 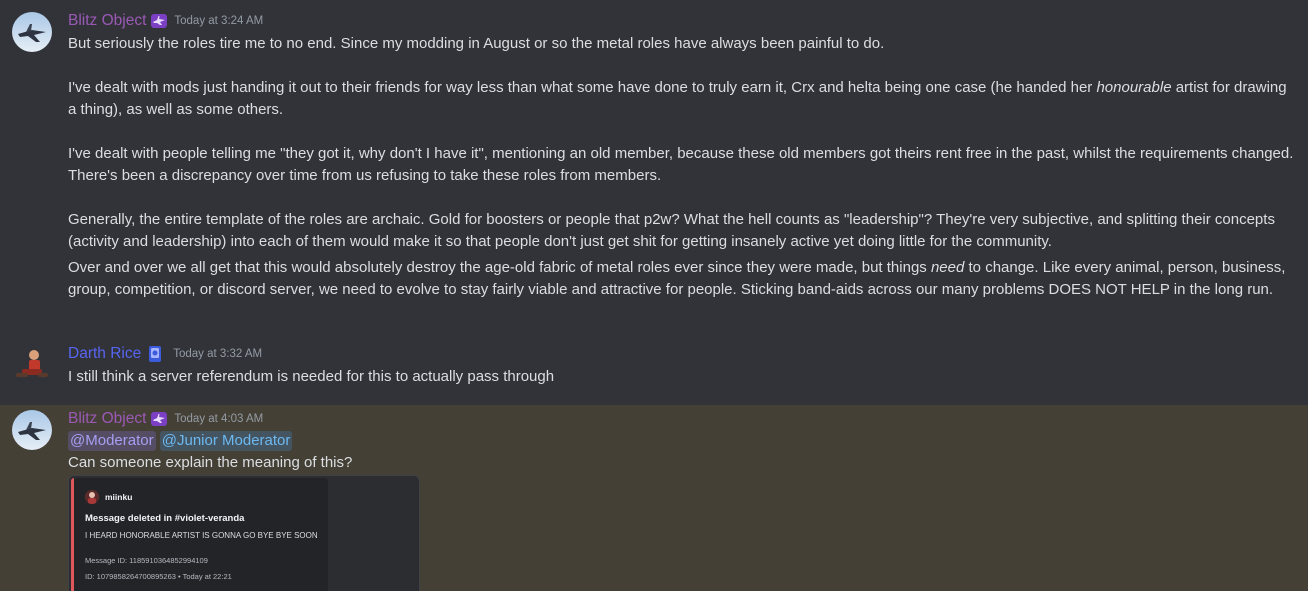 I want to click on timestamp: Today at 3:24 AM, so click(x=218, y=21).